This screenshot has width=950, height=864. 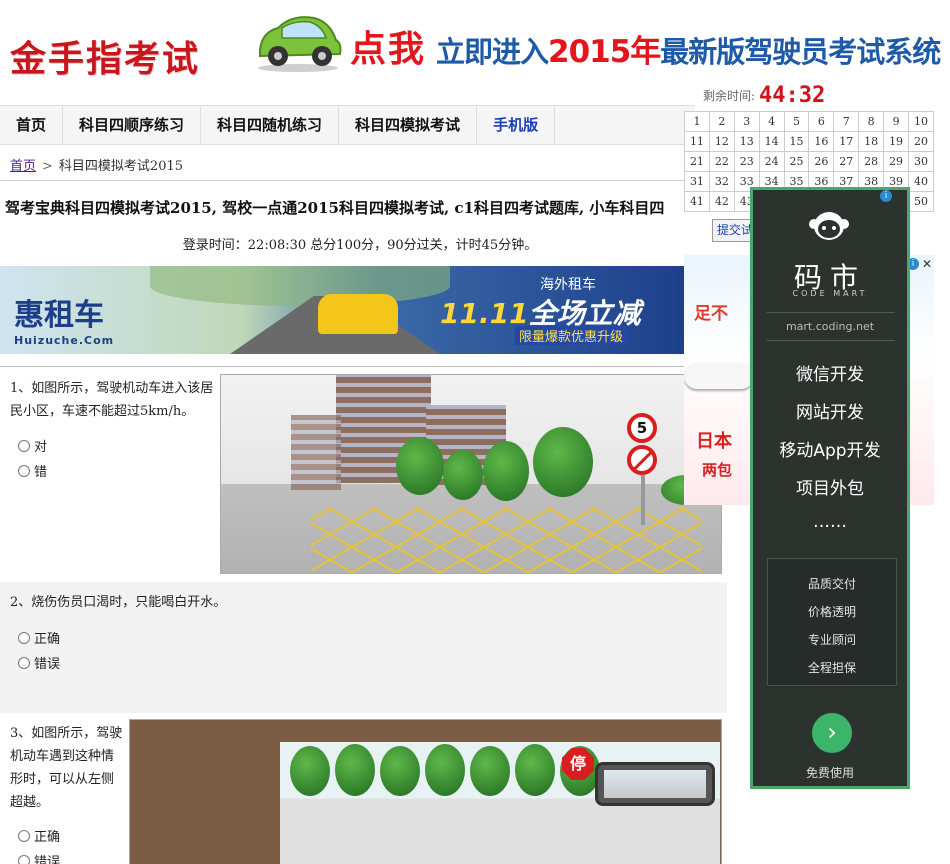 What do you see at coordinates (921, 141) in the screenshot?
I see `answer-card-cell: 20` at bounding box center [921, 141].